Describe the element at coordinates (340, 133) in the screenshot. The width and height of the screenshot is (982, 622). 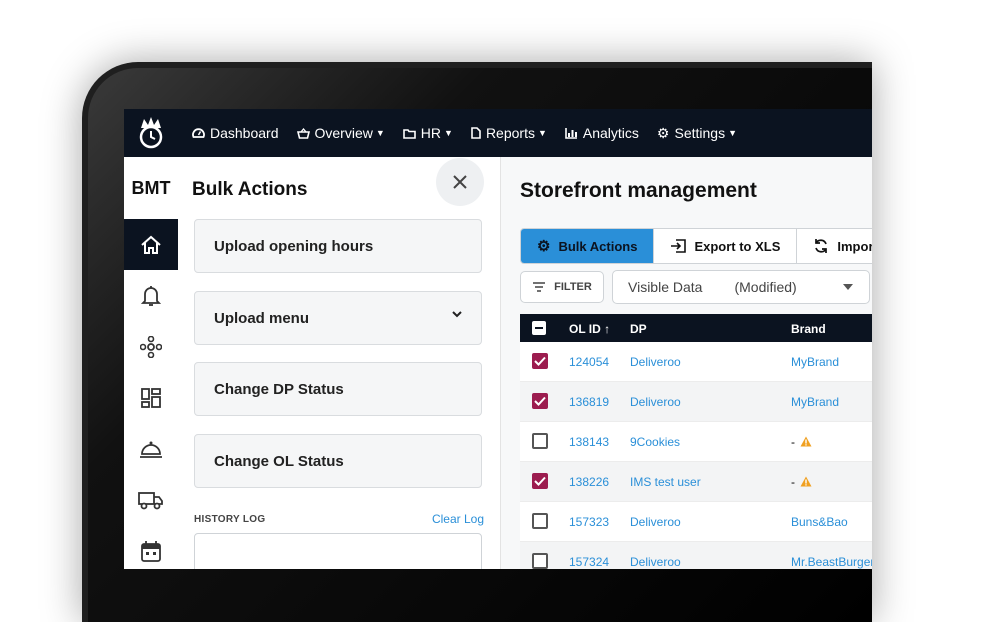
I see `nav-overview: Overview ▼` at that location.